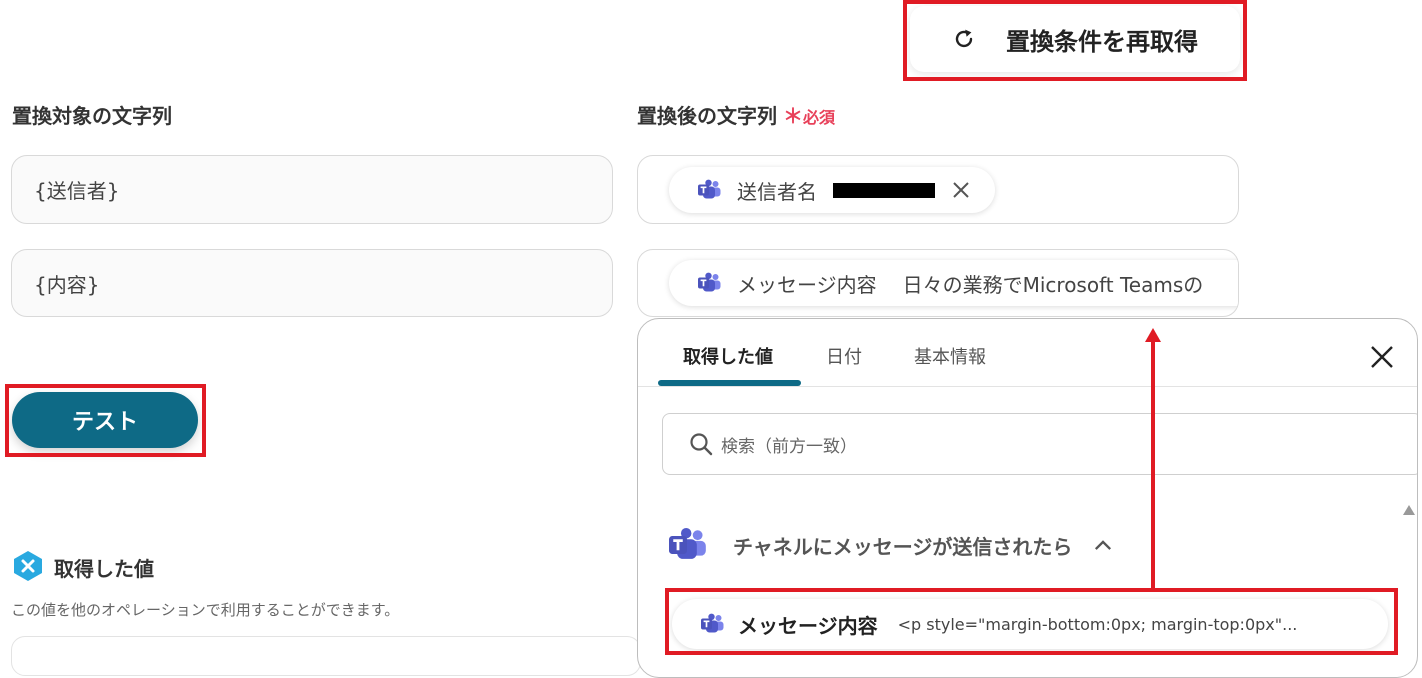 This screenshot has height=678, width=1422. I want to click on replace-target-value: {送信者}, so click(77, 191).